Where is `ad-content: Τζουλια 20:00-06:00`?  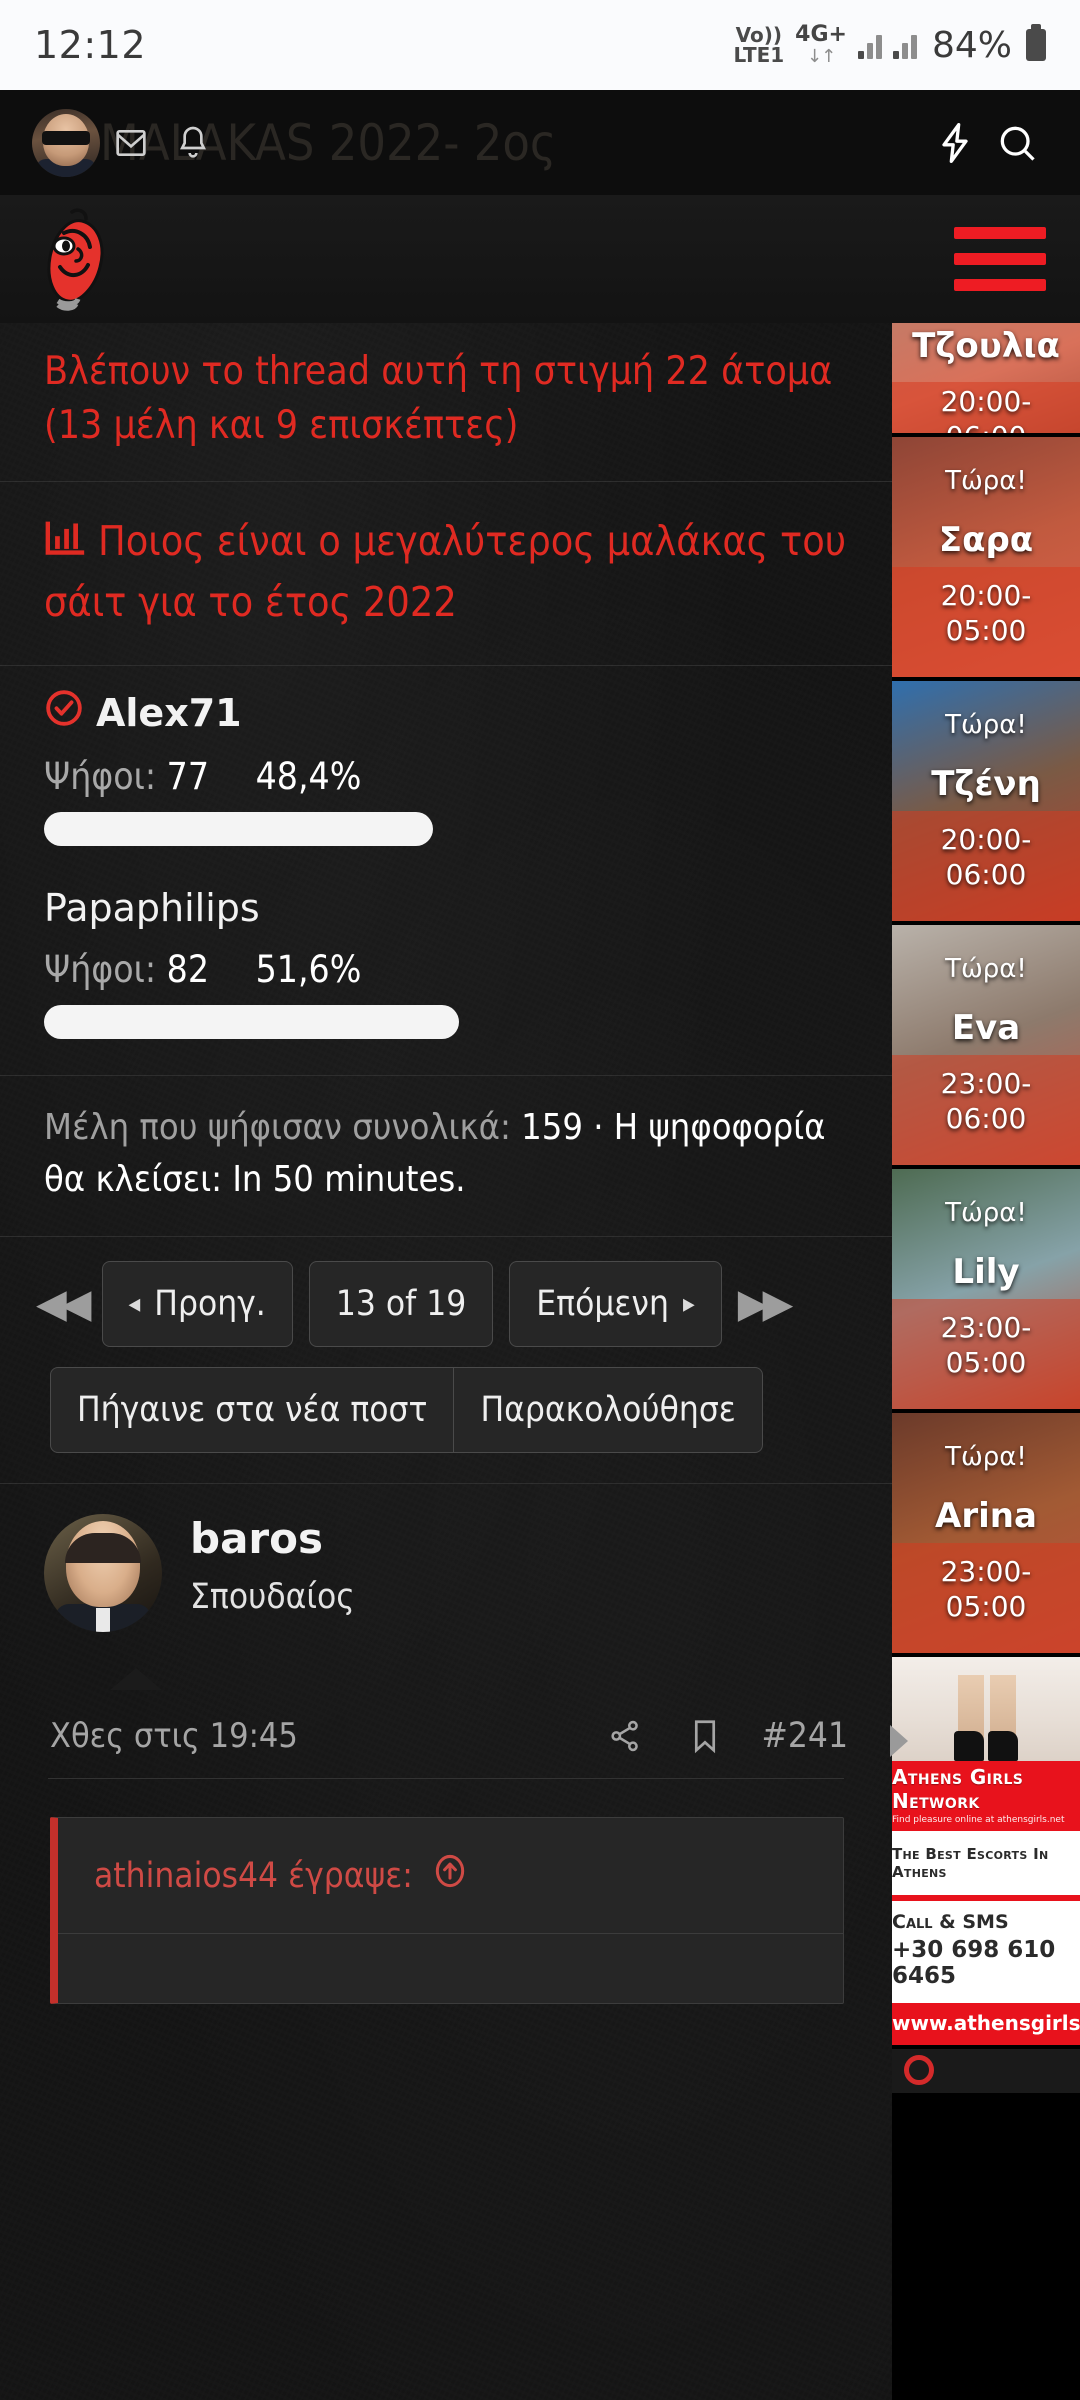
ad-content: Τζουλια 20:00-06:00 is located at coordinates (986, 378).